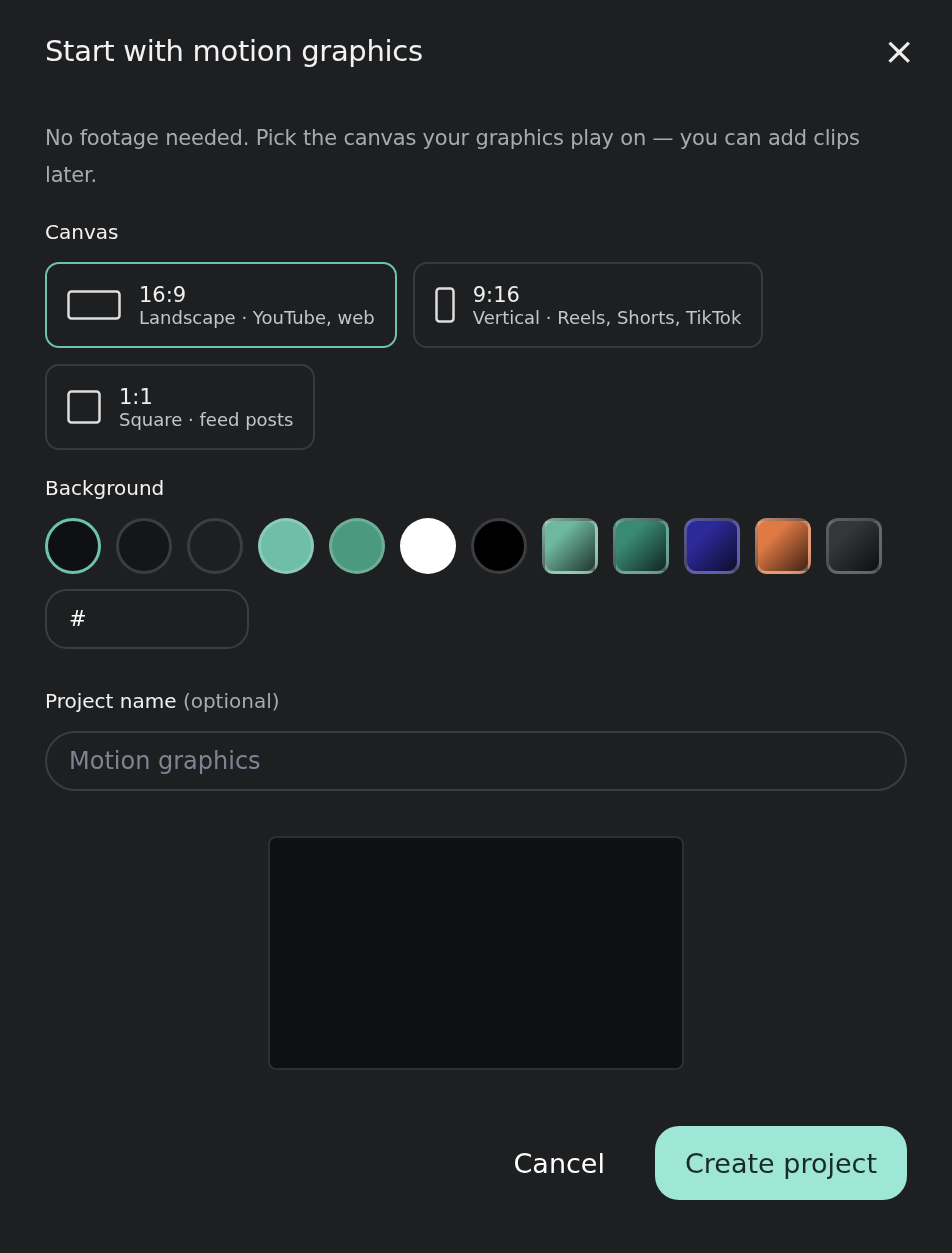  Describe the element at coordinates (206, 419) in the screenshot. I see `ratio-caption: Square · feed posts` at that location.